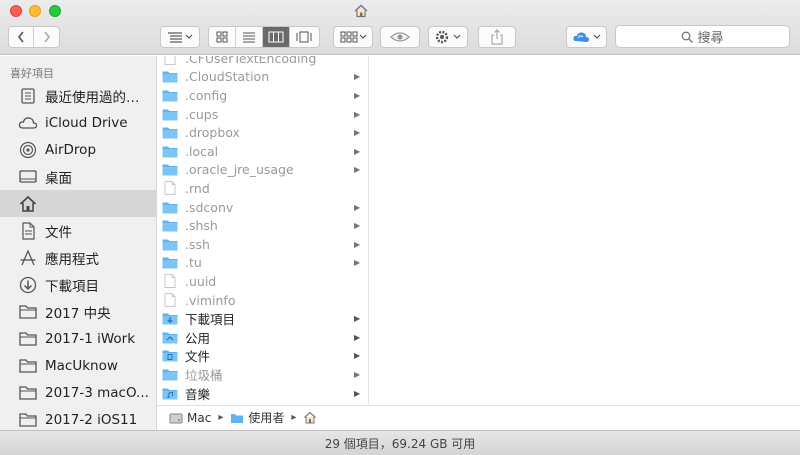  I want to click on sidebar-item: 2017 中央, so click(78, 311).